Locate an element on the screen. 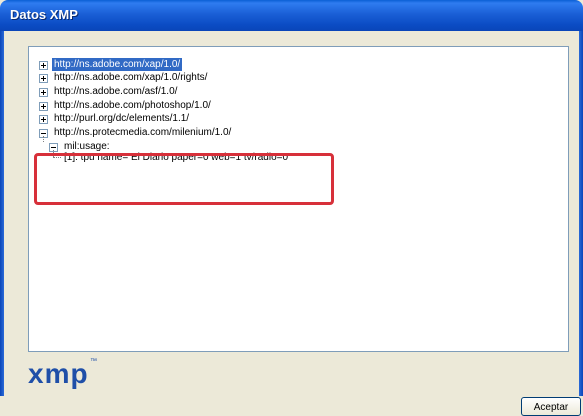 The image size is (583, 416). window-title: Datos XMP is located at coordinates (44, 14).